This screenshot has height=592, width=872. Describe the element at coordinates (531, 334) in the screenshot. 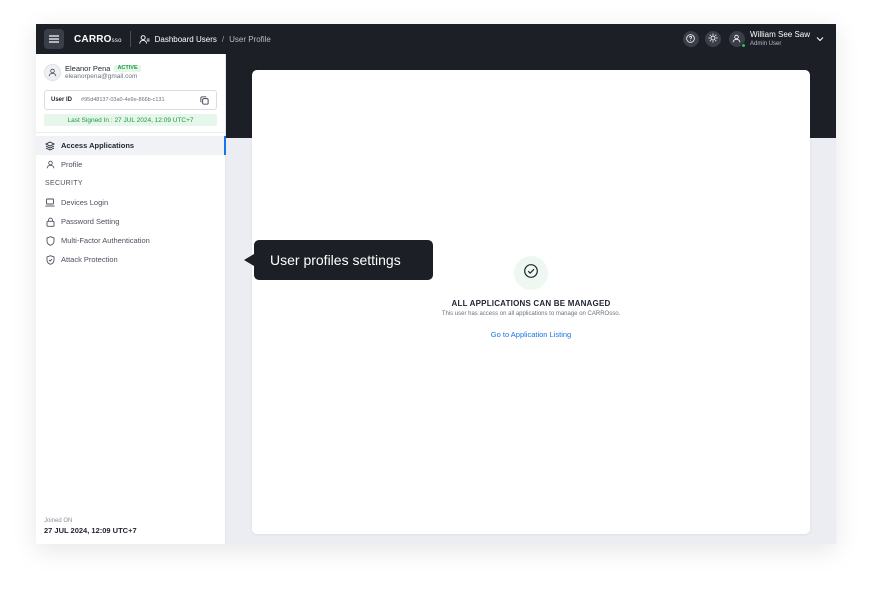

I see `go-to-application-listing-link: Go to Application Listing` at that location.